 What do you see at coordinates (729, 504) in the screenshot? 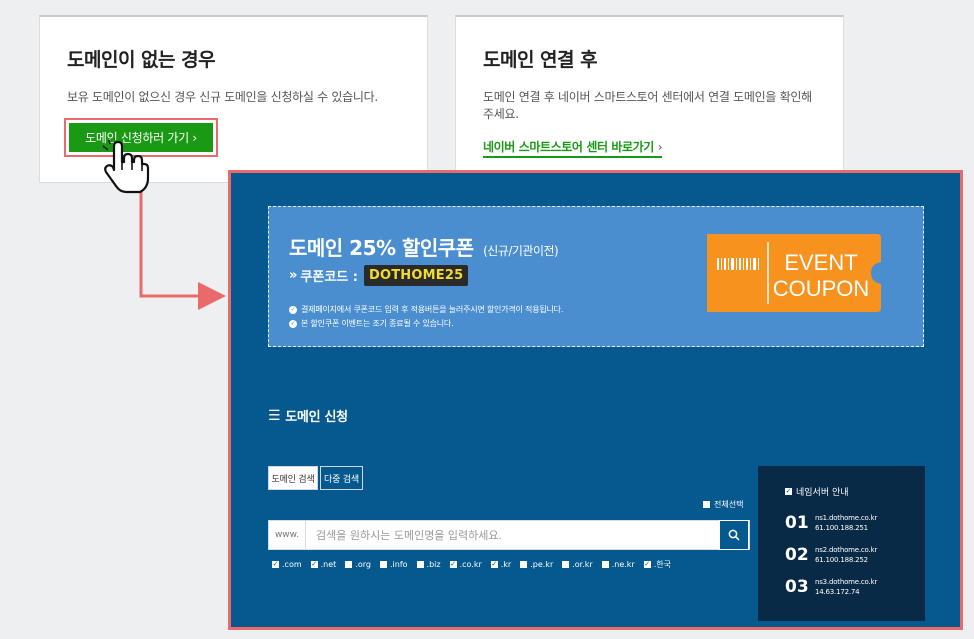
I see `select-all-label: 전체선택` at bounding box center [729, 504].